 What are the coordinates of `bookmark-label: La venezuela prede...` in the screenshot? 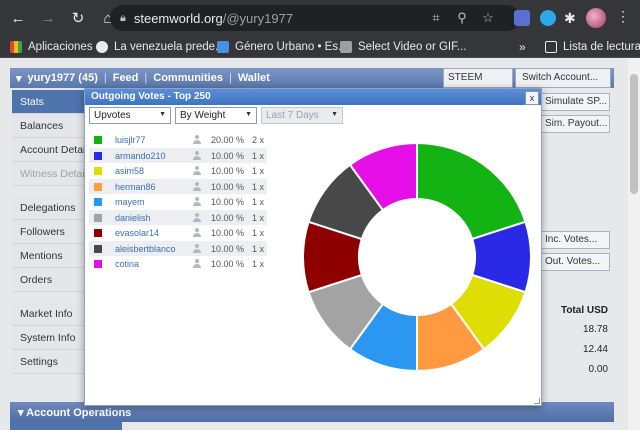 It's located at (169, 46).